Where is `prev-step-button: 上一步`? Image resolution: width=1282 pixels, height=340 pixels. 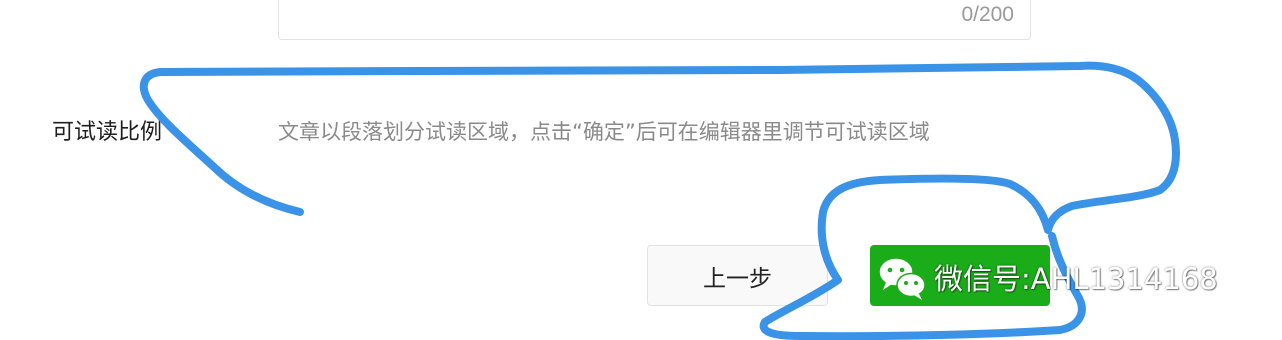
prev-step-button: 上一步 is located at coordinates (737, 275).